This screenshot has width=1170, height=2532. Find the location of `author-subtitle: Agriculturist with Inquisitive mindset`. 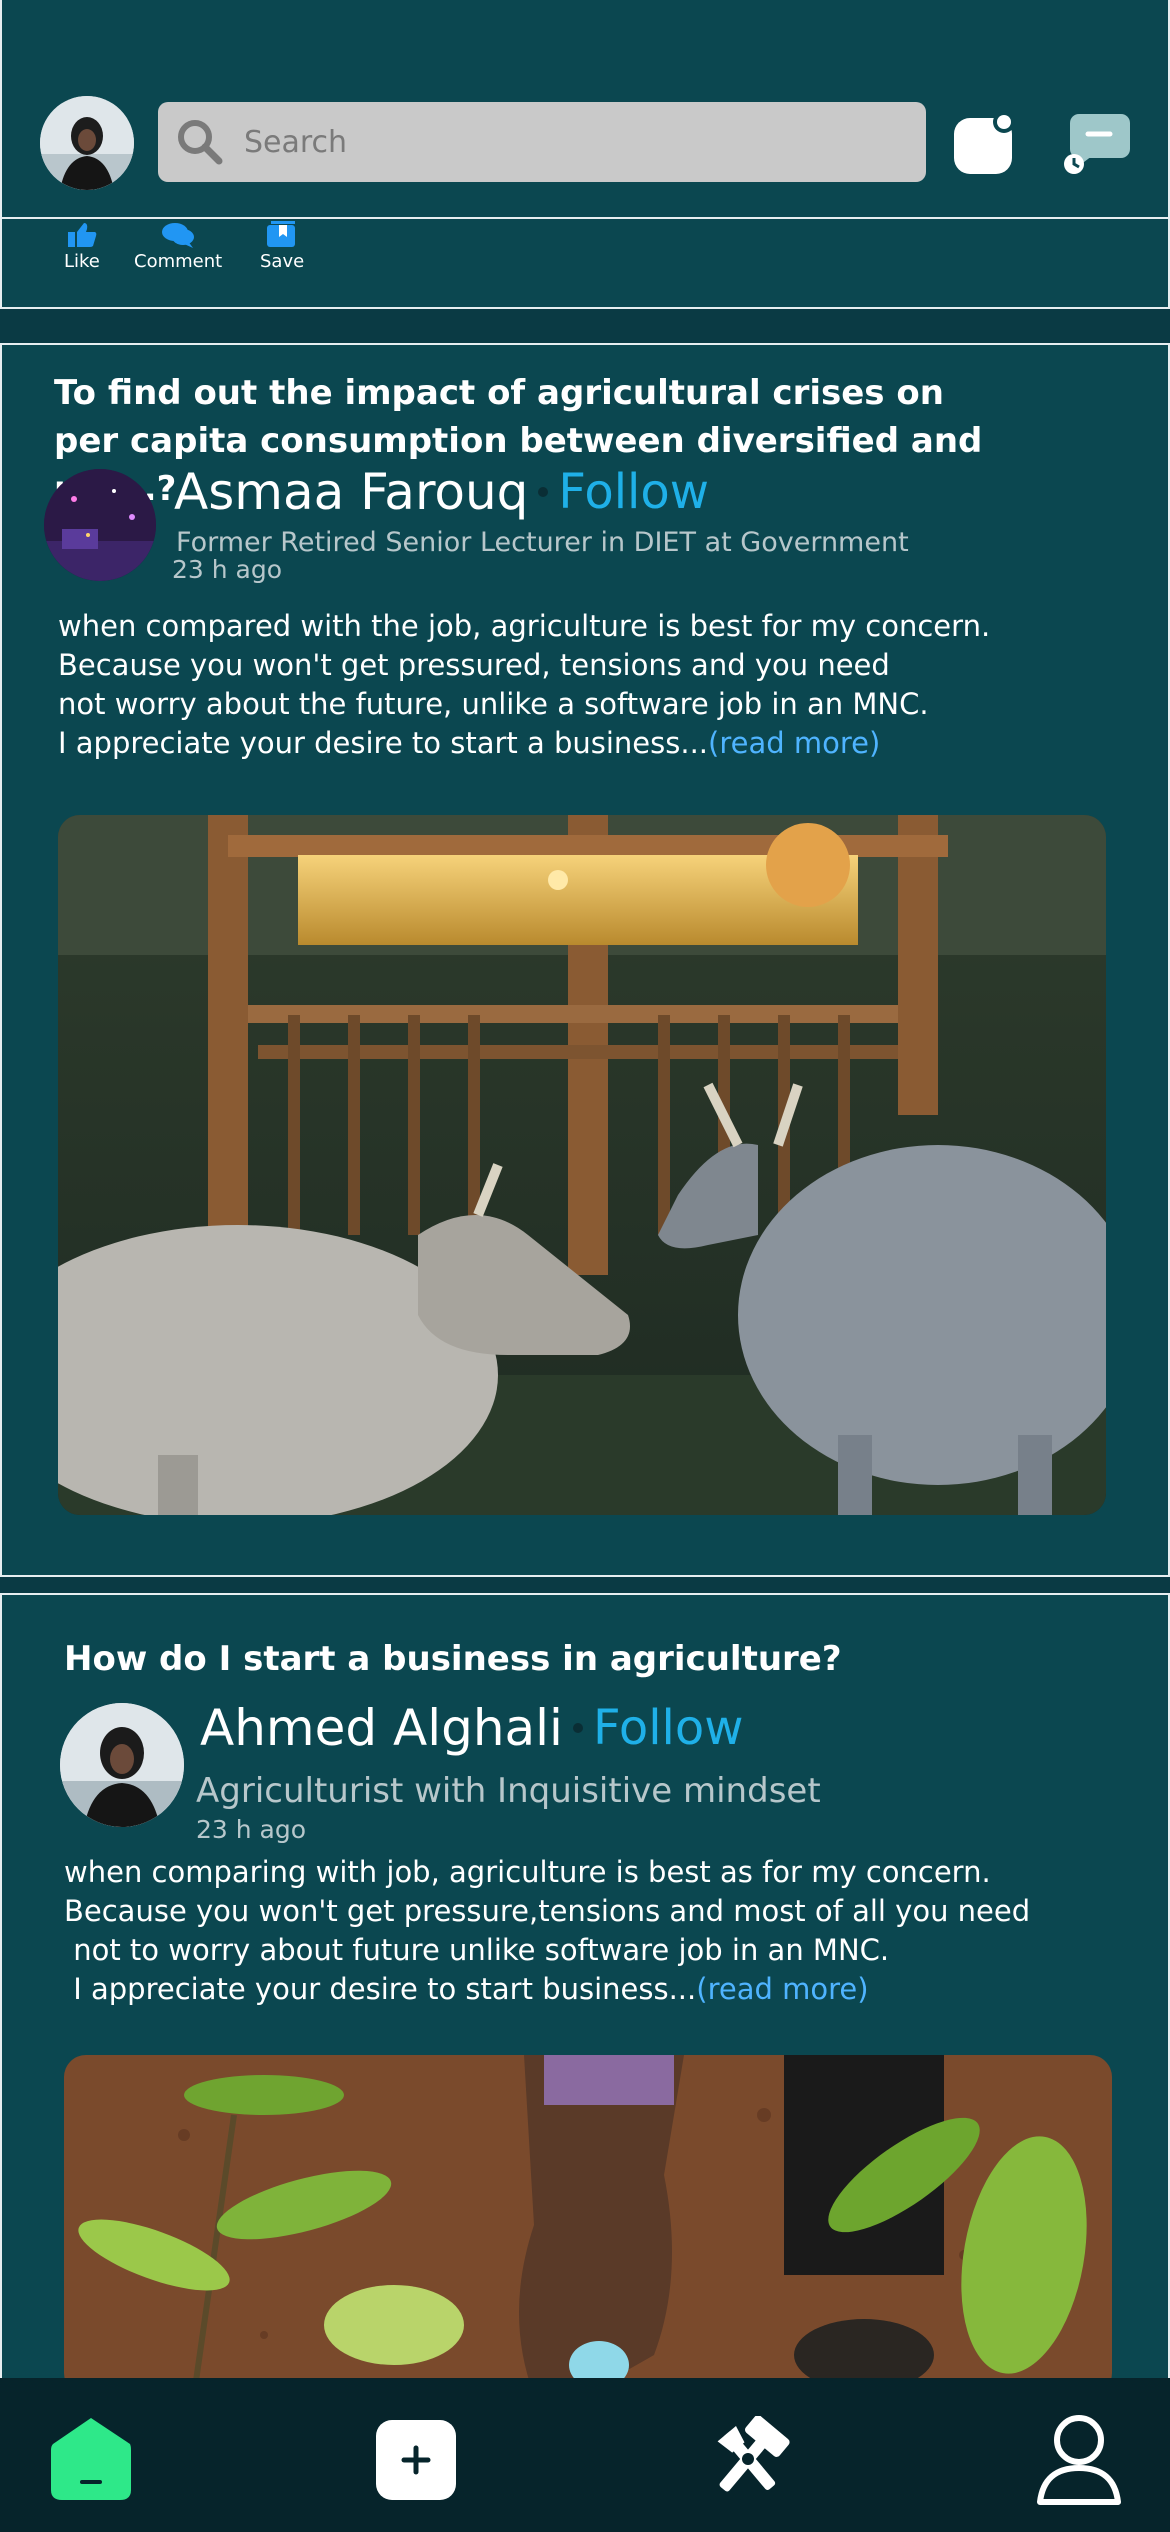

author-subtitle: Agriculturist with Inquisitive mindset is located at coordinates (508, 1791).